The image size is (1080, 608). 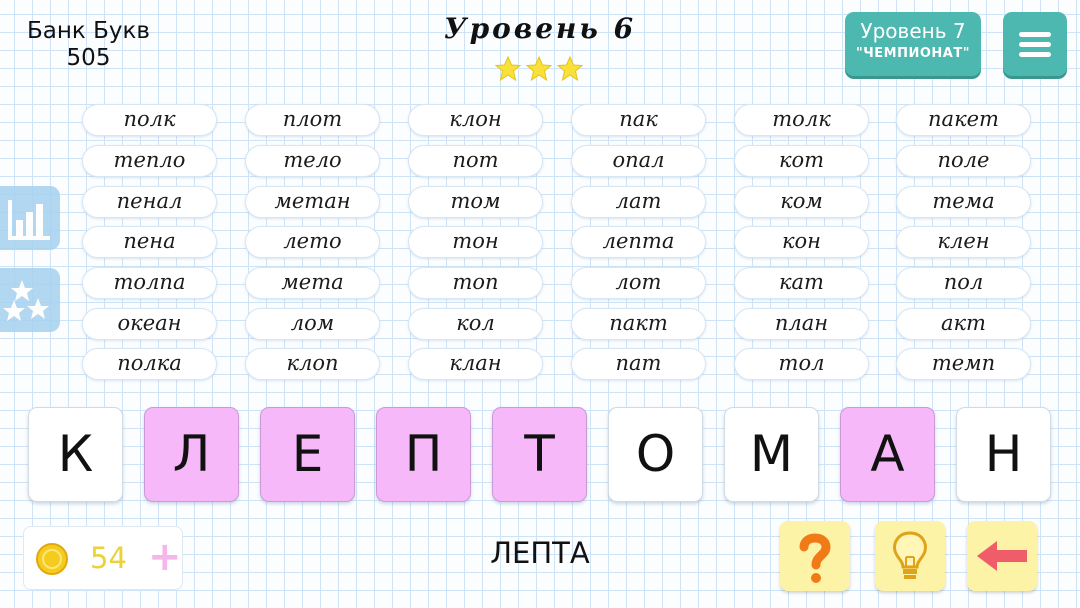 I want to click on found-word: кат, so click(x=801, y=283).